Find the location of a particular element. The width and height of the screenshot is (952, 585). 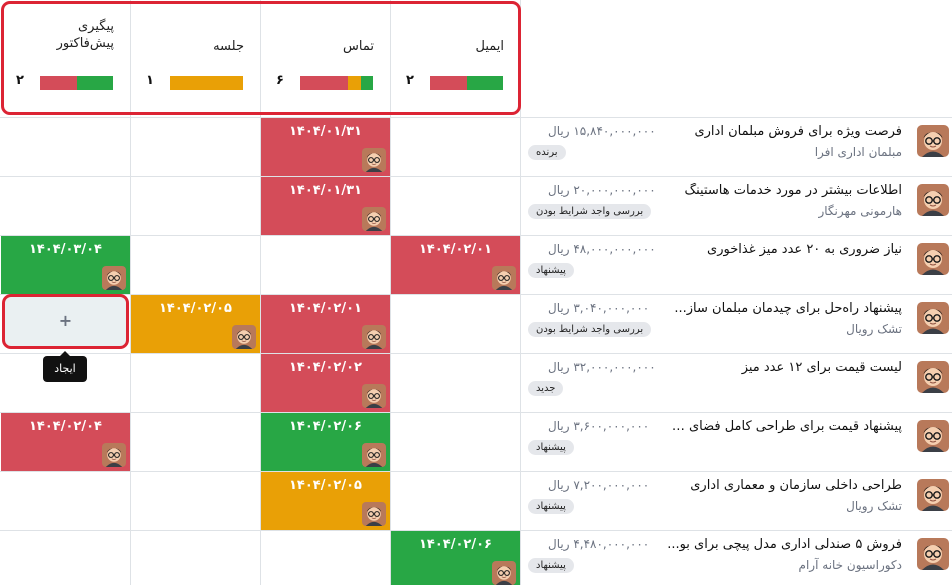

create-activity-cell: + is located at coordinates (65, 321).